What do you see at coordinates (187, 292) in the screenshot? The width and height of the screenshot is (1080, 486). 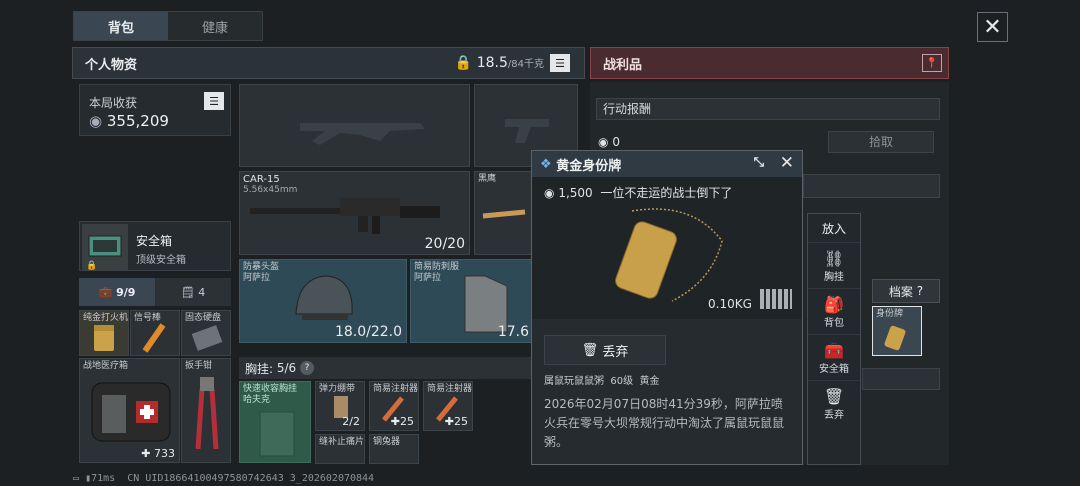 I see `document-icon: 🗒` at bounding box center [187, 292].